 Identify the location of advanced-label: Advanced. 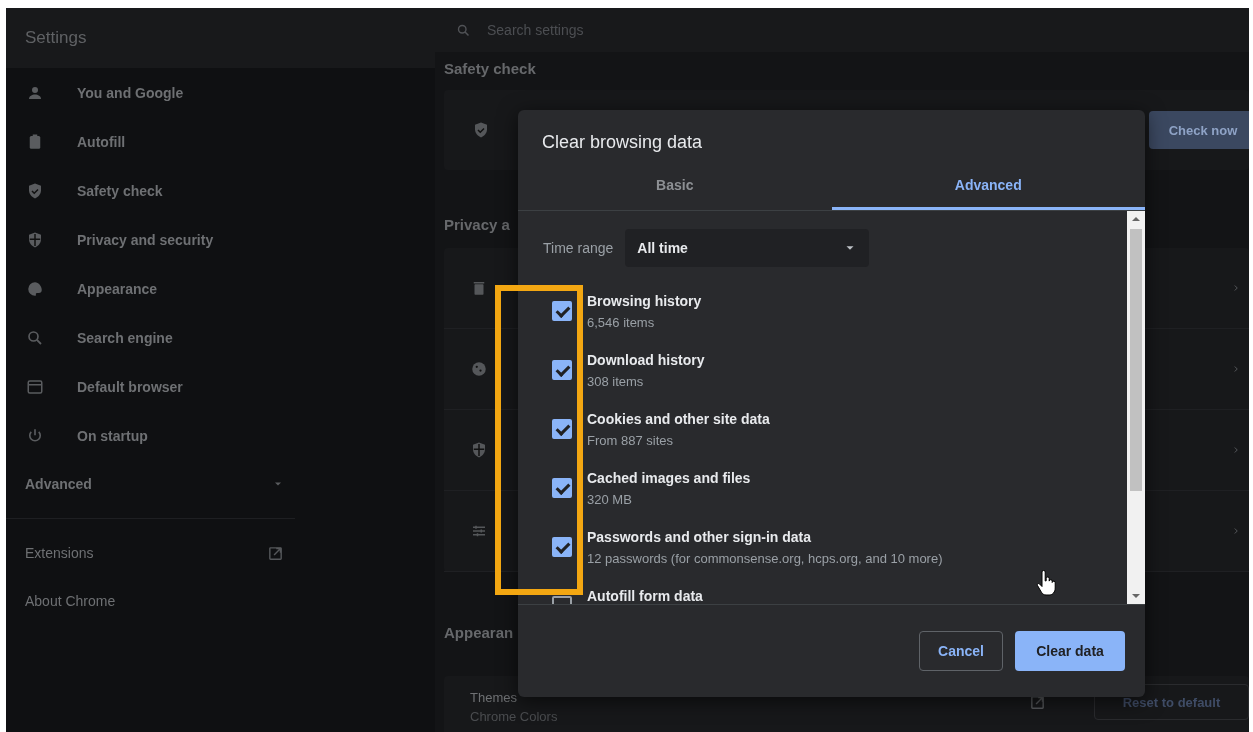
(58, 484).